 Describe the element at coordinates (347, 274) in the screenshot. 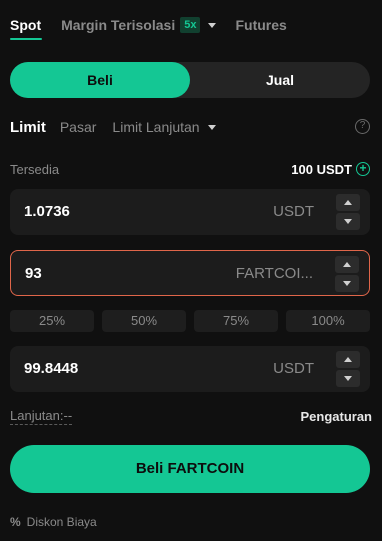

I see `amount-stepper` at that location.